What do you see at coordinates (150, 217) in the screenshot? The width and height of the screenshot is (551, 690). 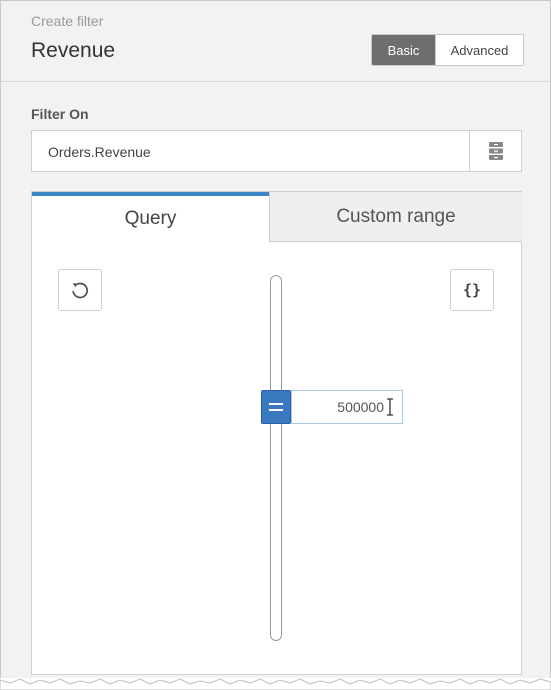 I see `tab-query: Query` at bounding box center [150, 217].